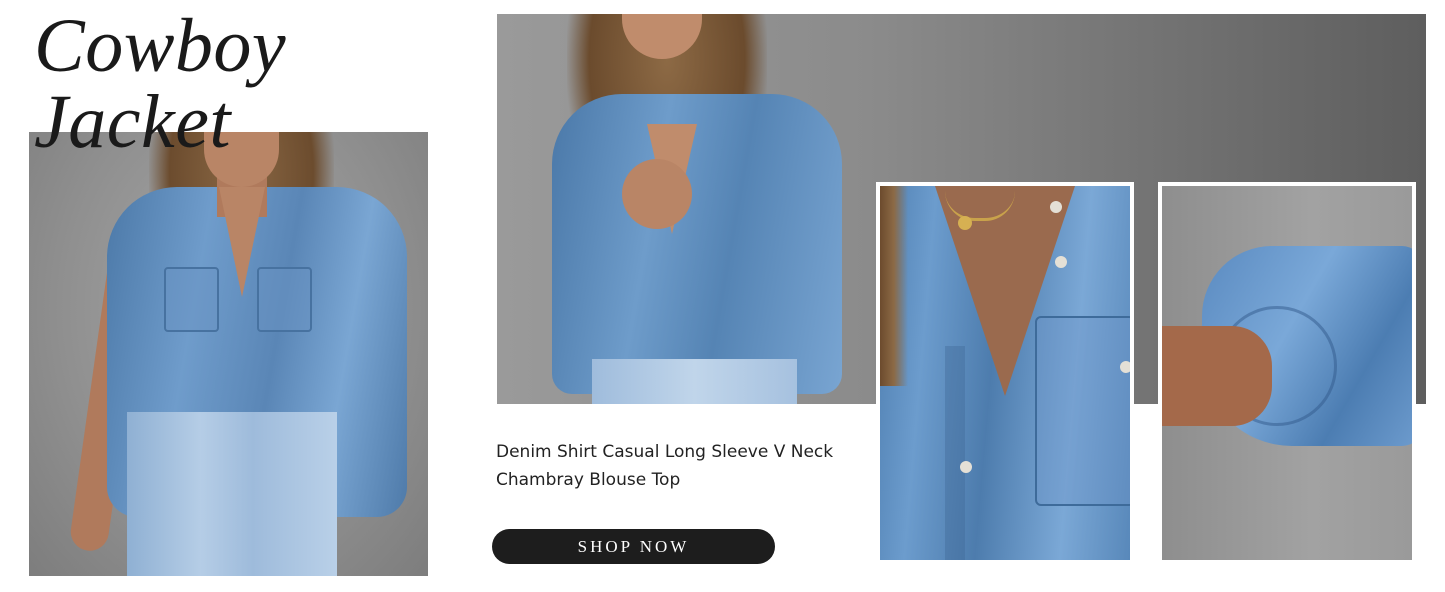 The image size is (1445, 592). Describe the element at coordinates (588, 480) in the screenshot. I see `description-line-2: Chambray Blouse Top` at that location.